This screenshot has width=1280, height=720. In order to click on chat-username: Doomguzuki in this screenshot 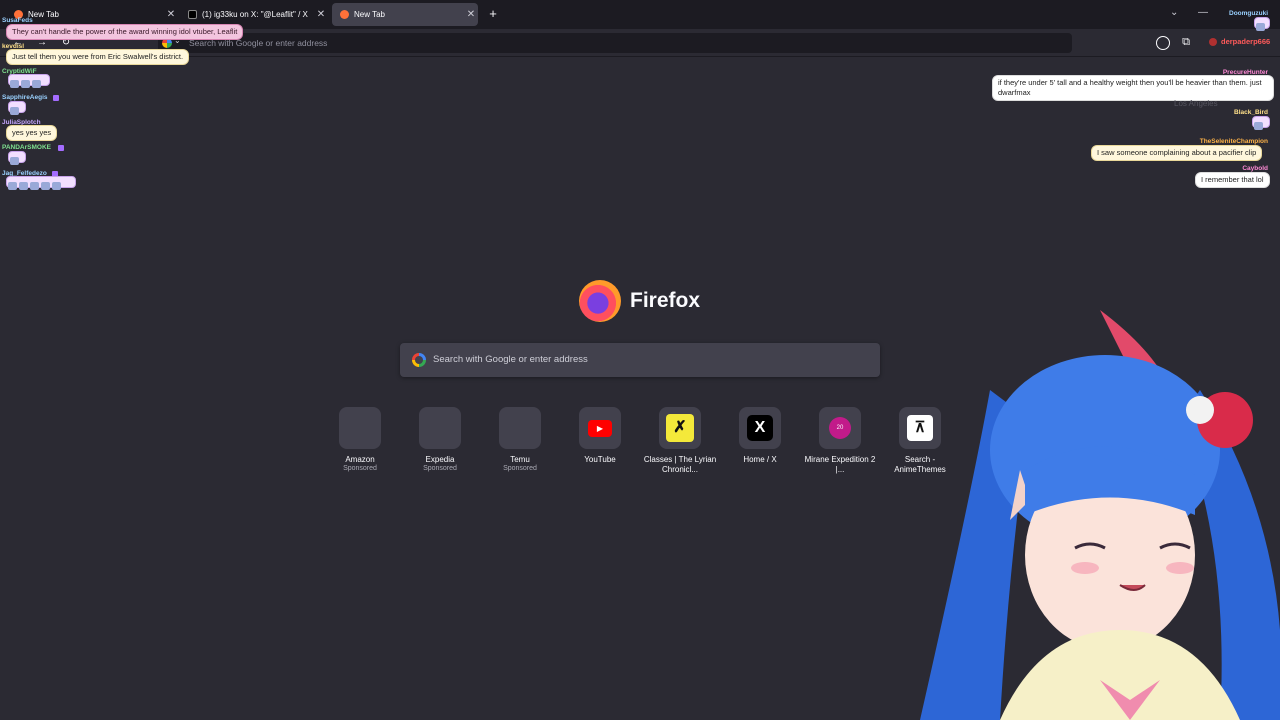, I will do `click(1248, 13)`.